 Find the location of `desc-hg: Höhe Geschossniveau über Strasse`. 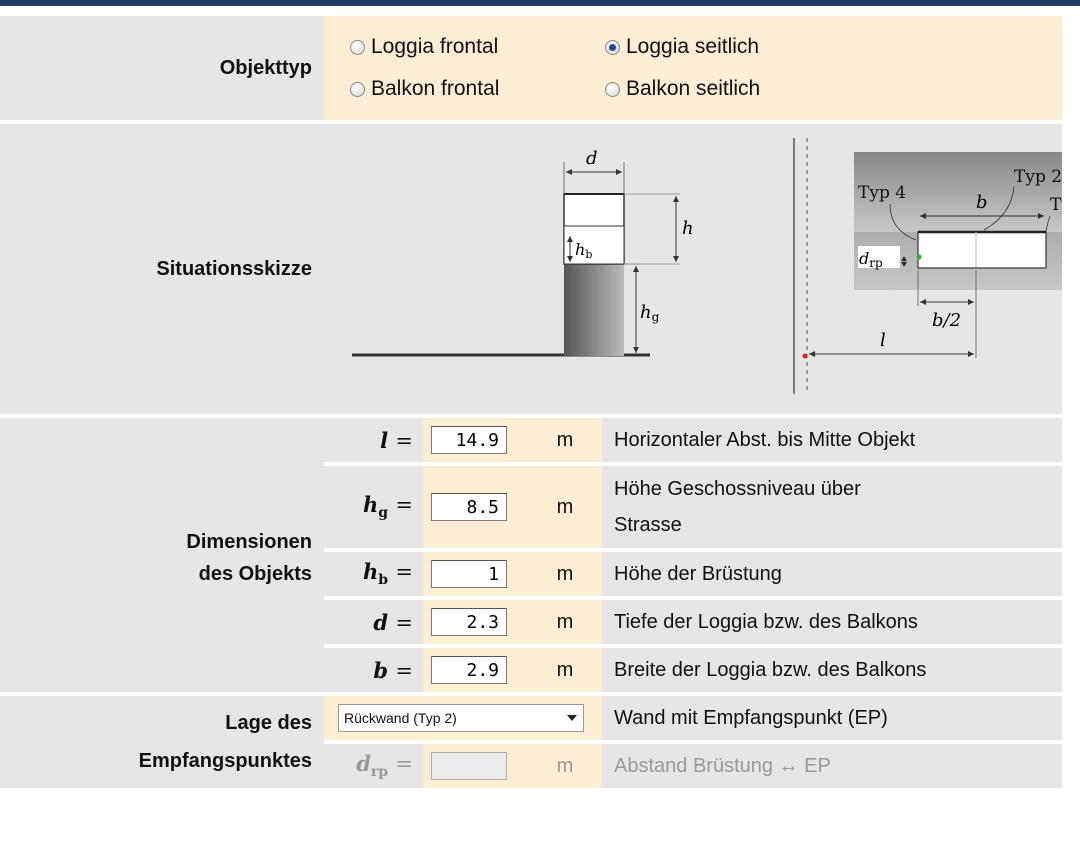

desc-hg: Höhe Geschossniveau über Strasse is located at coordinates (832, 507).